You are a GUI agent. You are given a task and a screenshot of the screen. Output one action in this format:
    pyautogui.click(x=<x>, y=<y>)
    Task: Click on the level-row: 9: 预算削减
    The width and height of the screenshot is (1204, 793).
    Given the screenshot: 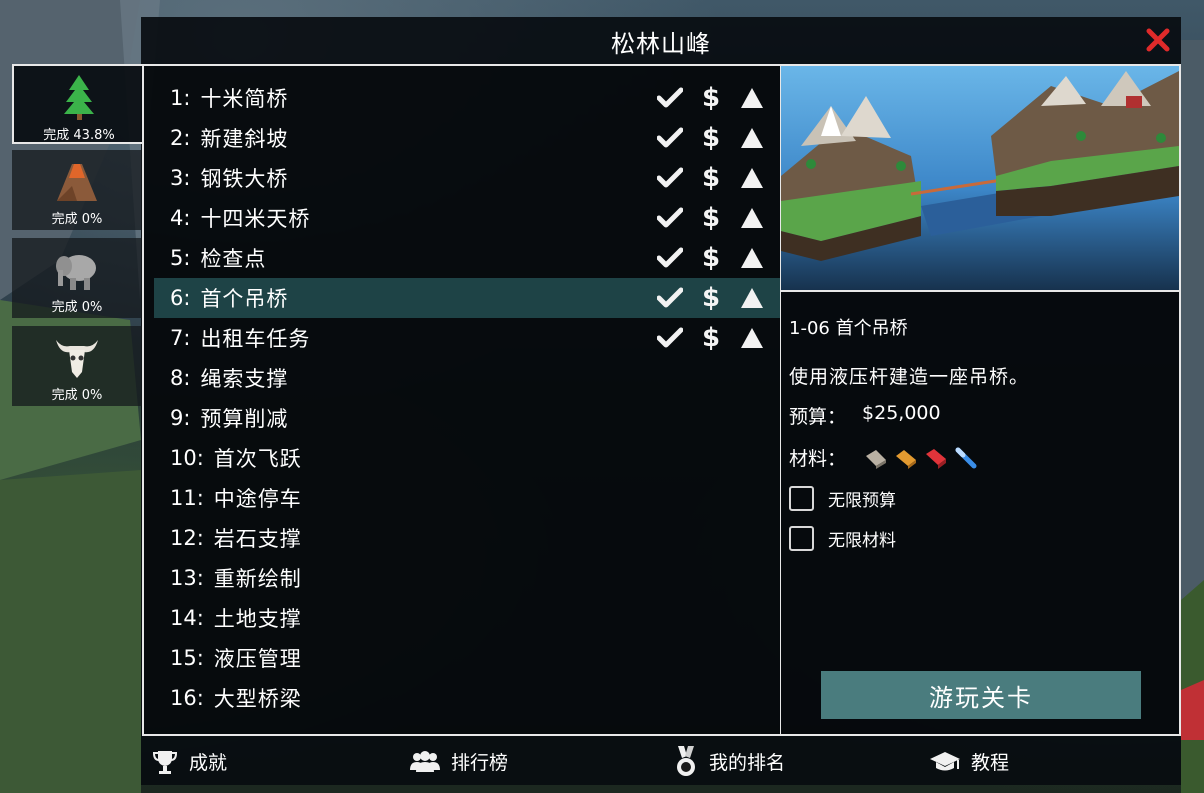 What is the action you would take?
    pyautogui.click(x=467, y=418)
    